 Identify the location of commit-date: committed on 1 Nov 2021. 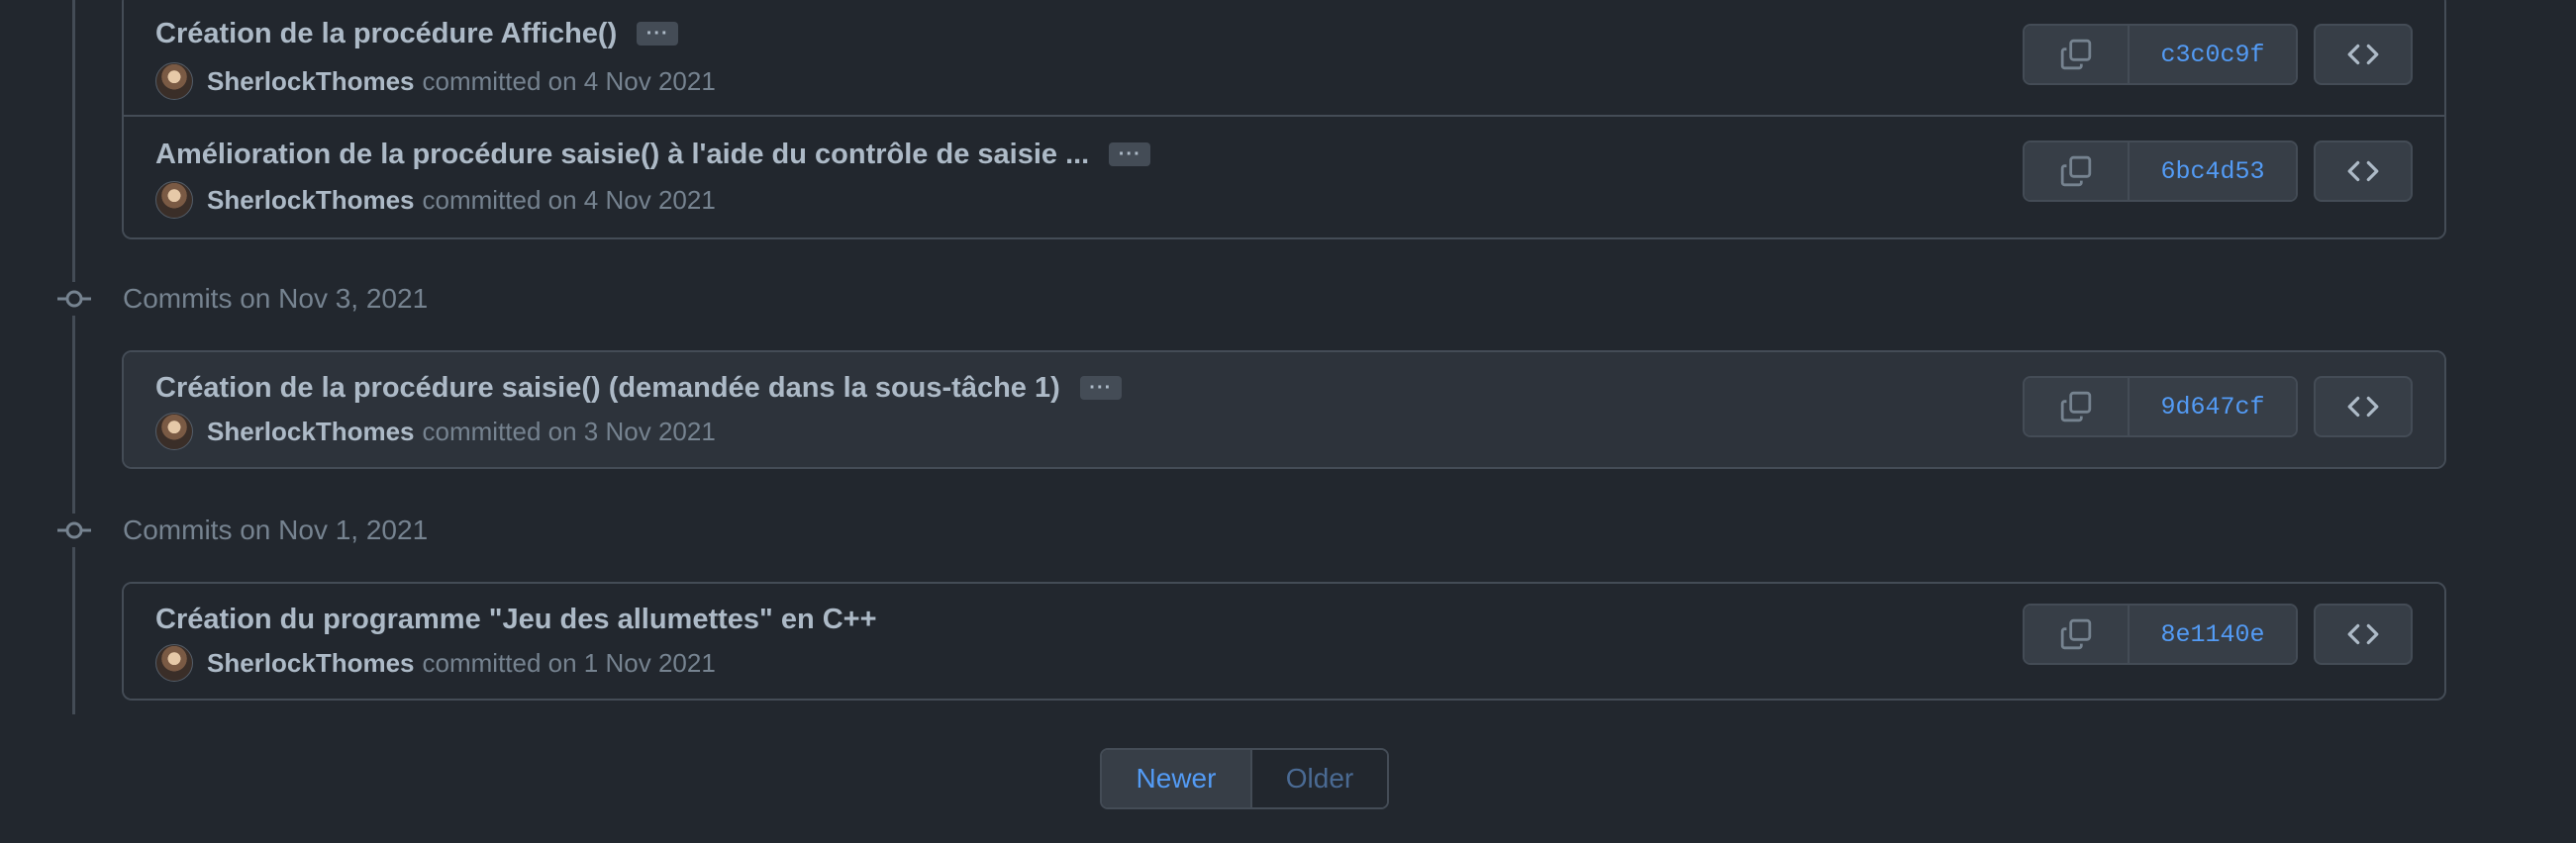
(569, 663).